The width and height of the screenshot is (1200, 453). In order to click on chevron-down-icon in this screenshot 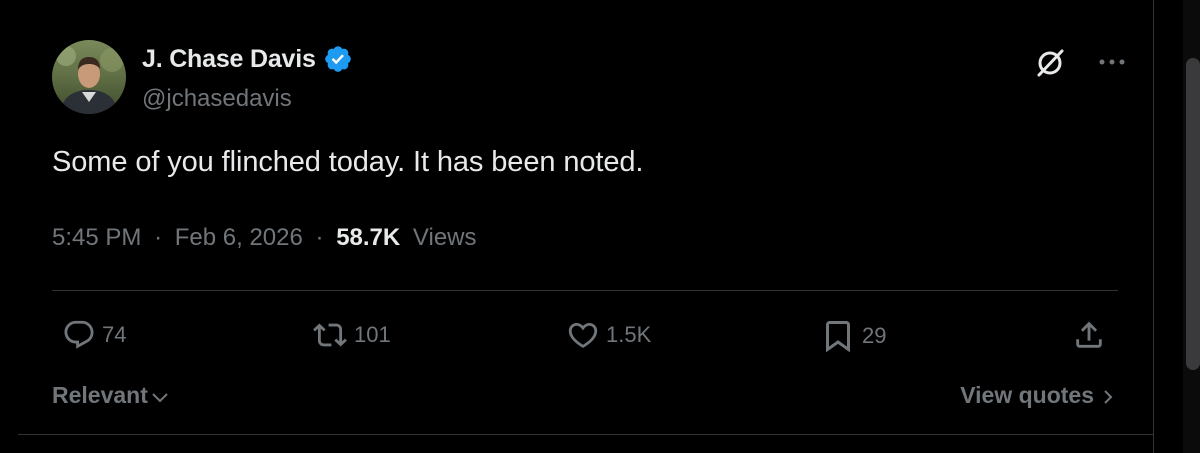, I will do `click(160, 397)`.